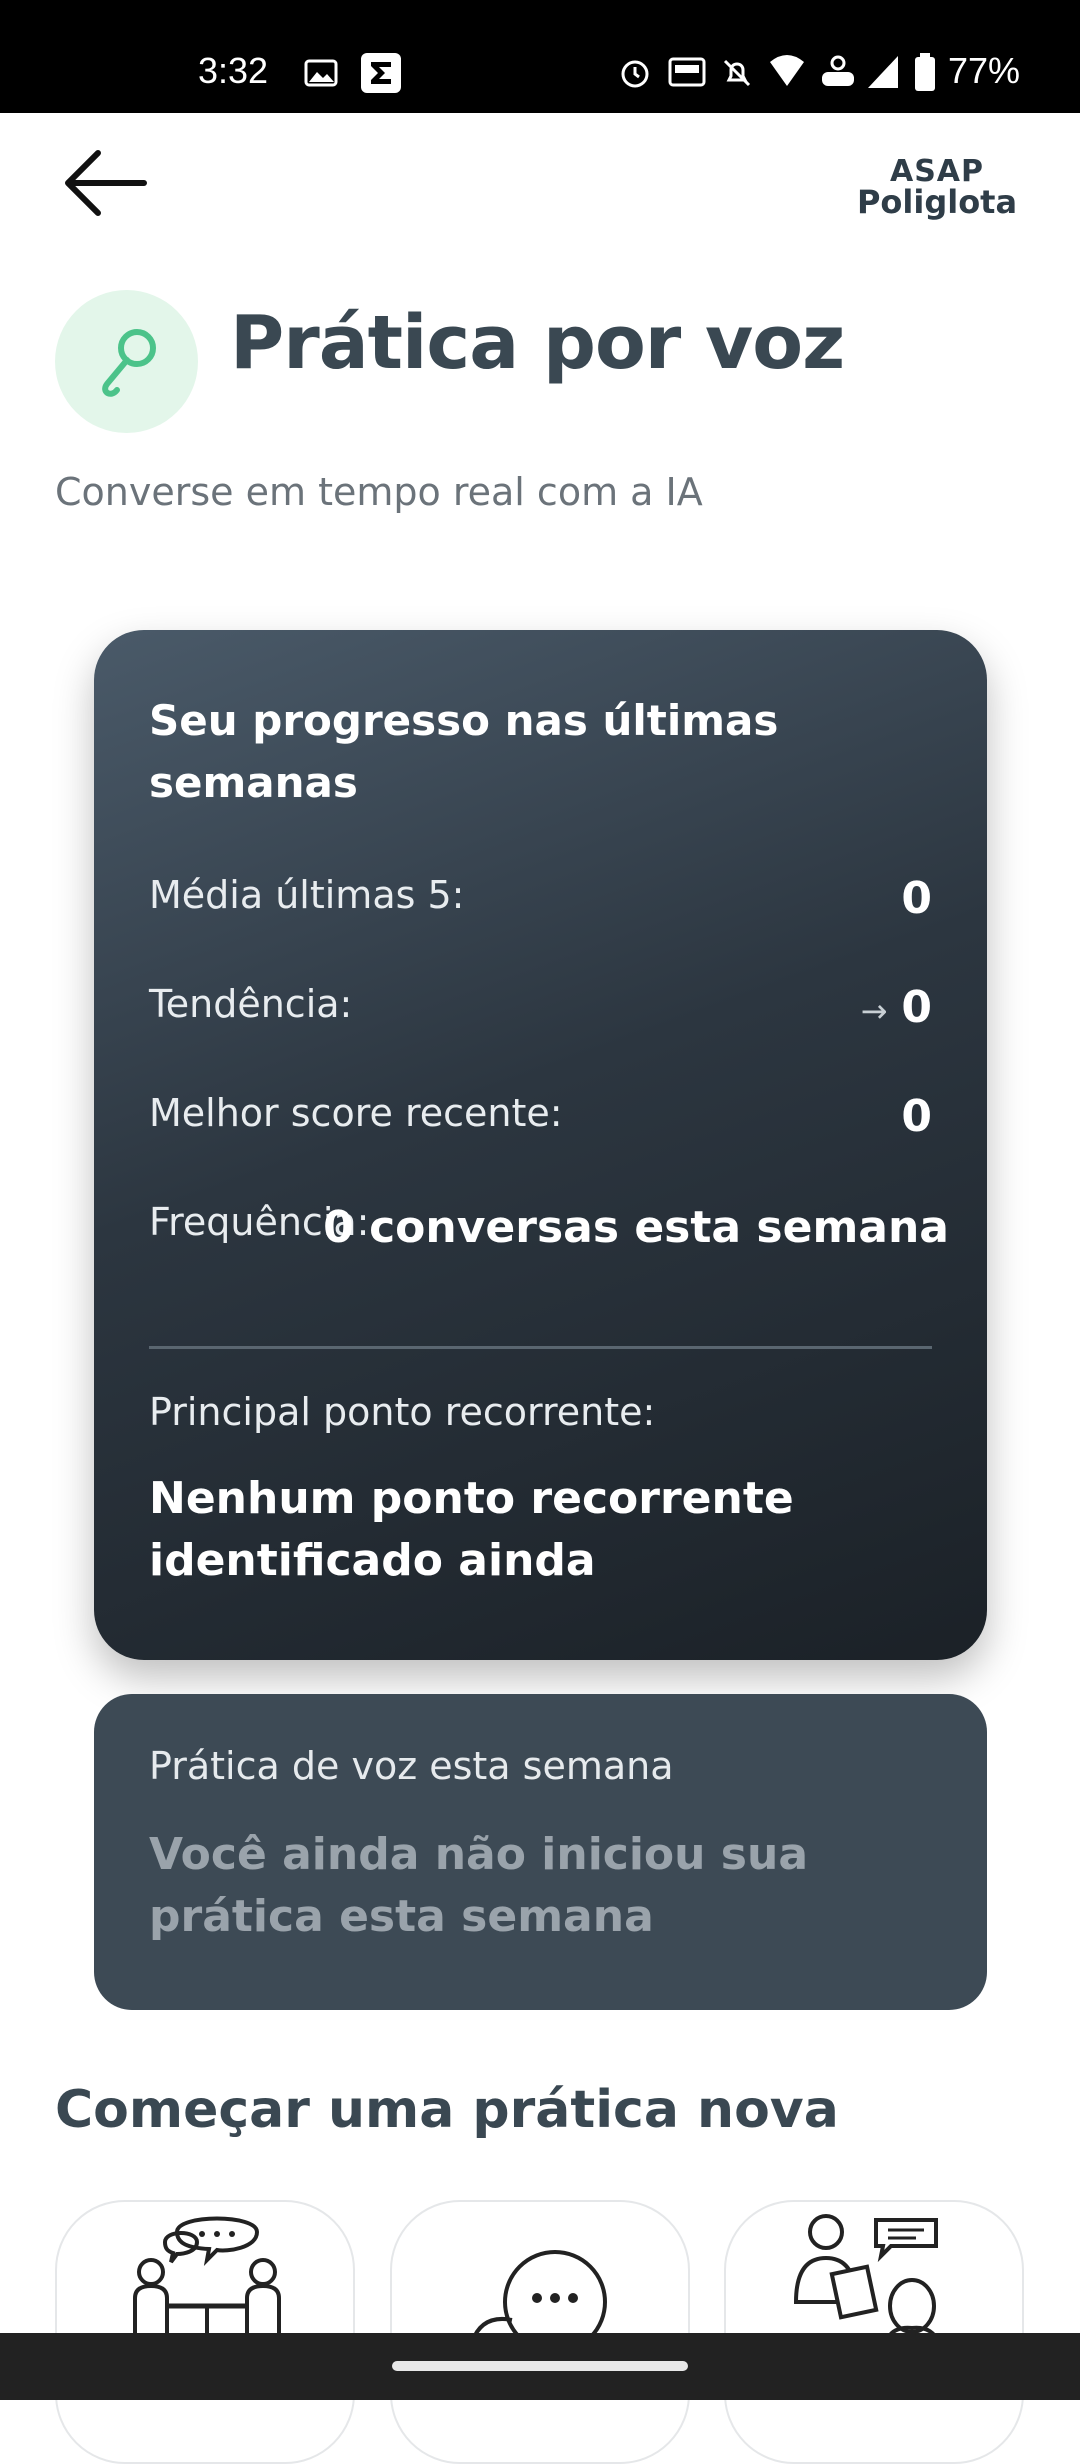  What do you see at coordinates (251, 1004) in the screenshot?
I see `trend-label: Tendência:` at bounding box center [251, 1004].